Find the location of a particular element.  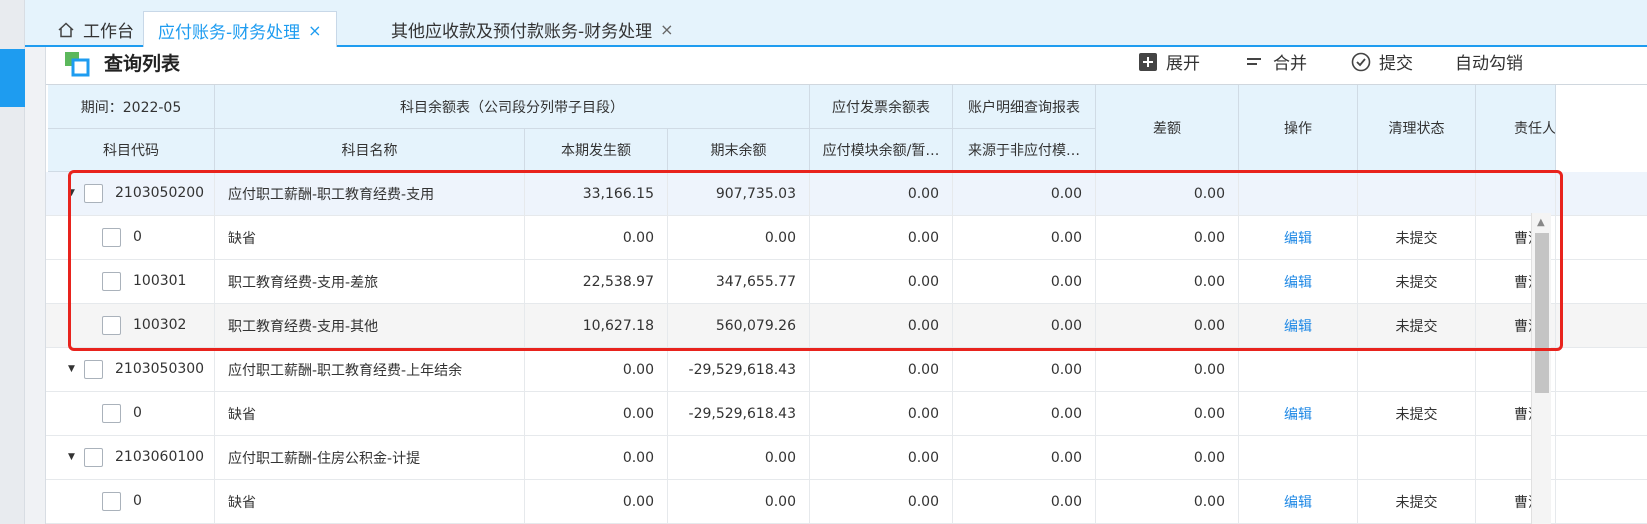

action-cell is located at coordinates (1298, 194).